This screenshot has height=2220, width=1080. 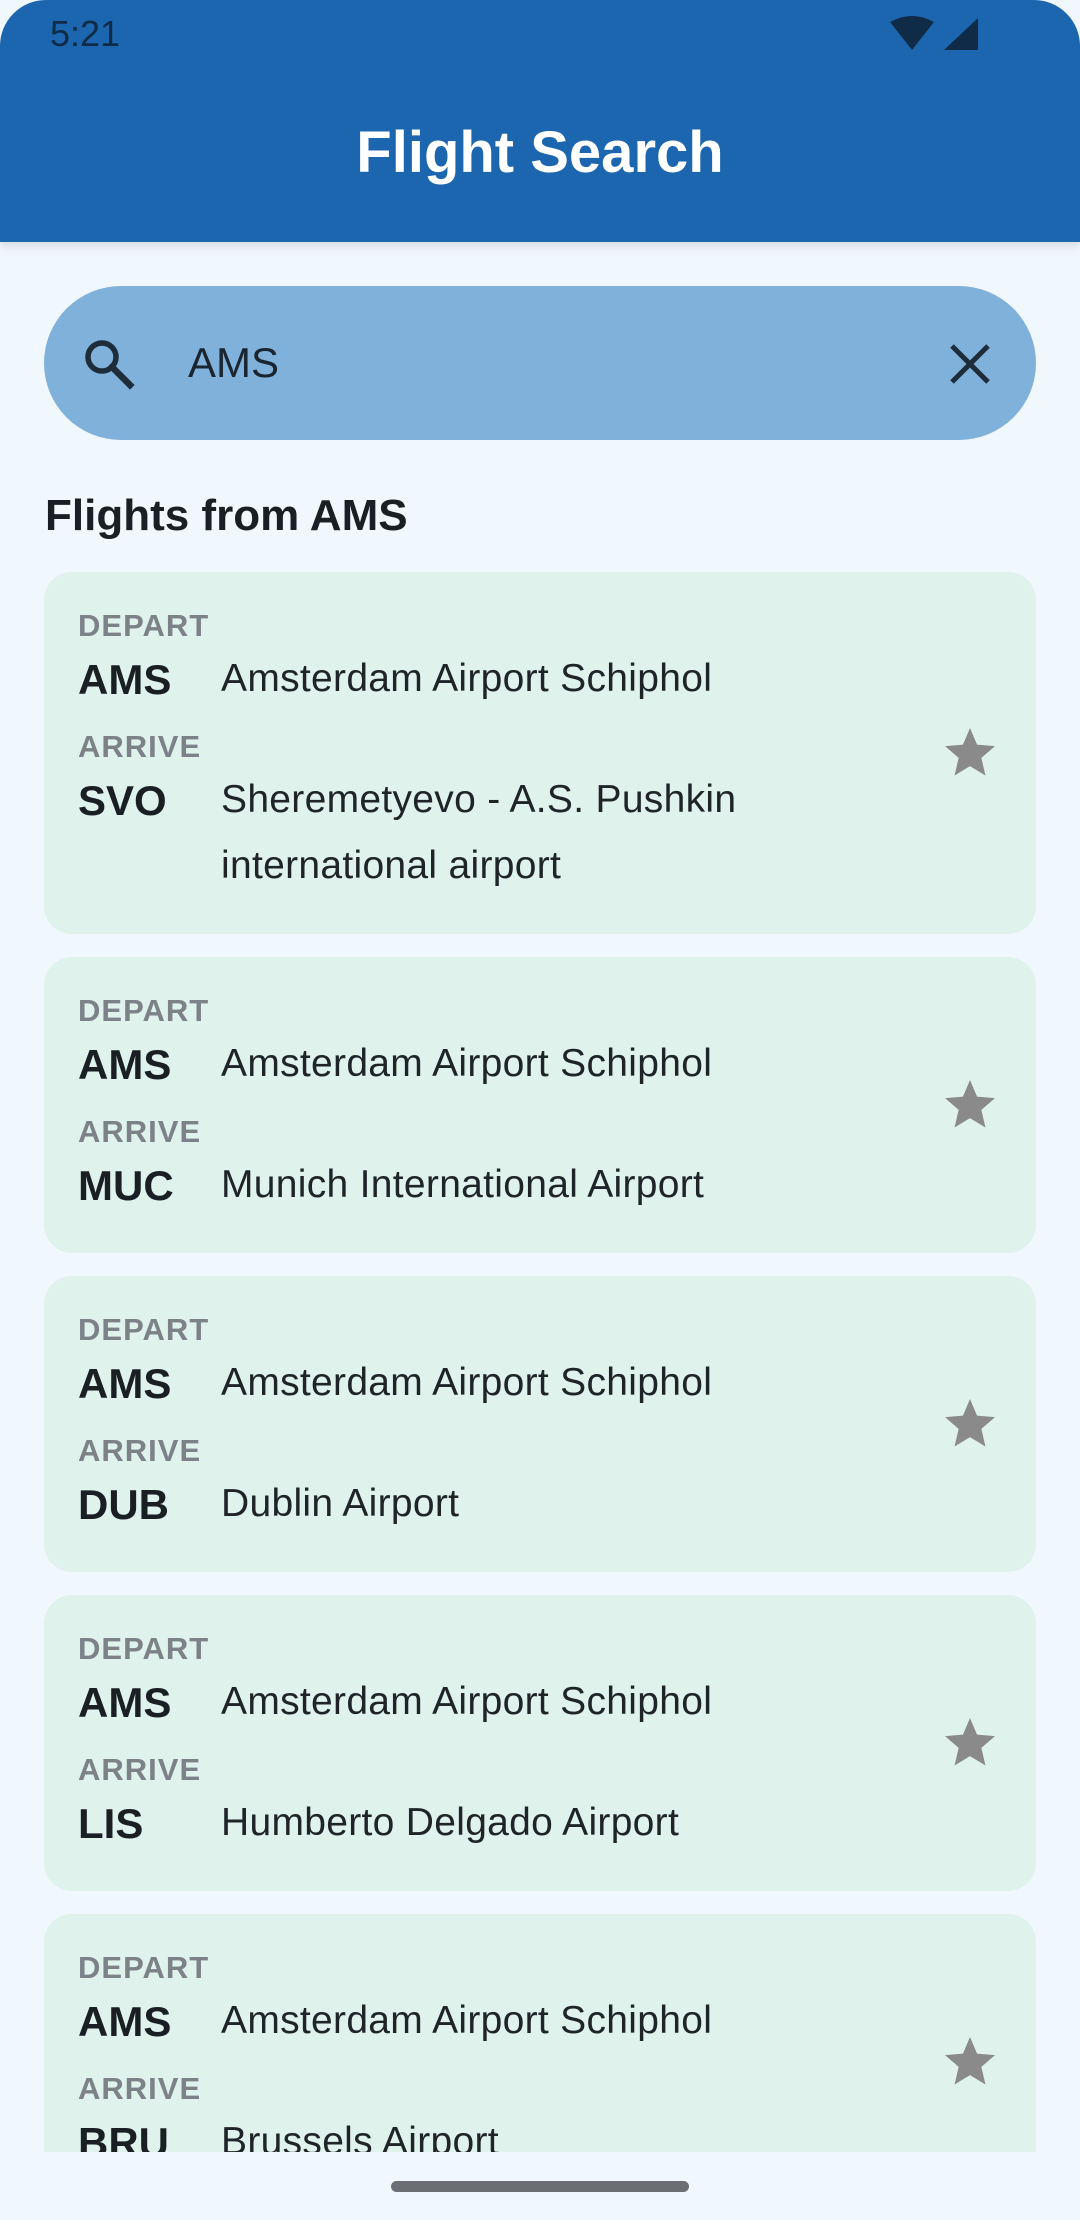 I want to click on arrive-airport-name: Munich International Airport, so click(x=463, y=1184).